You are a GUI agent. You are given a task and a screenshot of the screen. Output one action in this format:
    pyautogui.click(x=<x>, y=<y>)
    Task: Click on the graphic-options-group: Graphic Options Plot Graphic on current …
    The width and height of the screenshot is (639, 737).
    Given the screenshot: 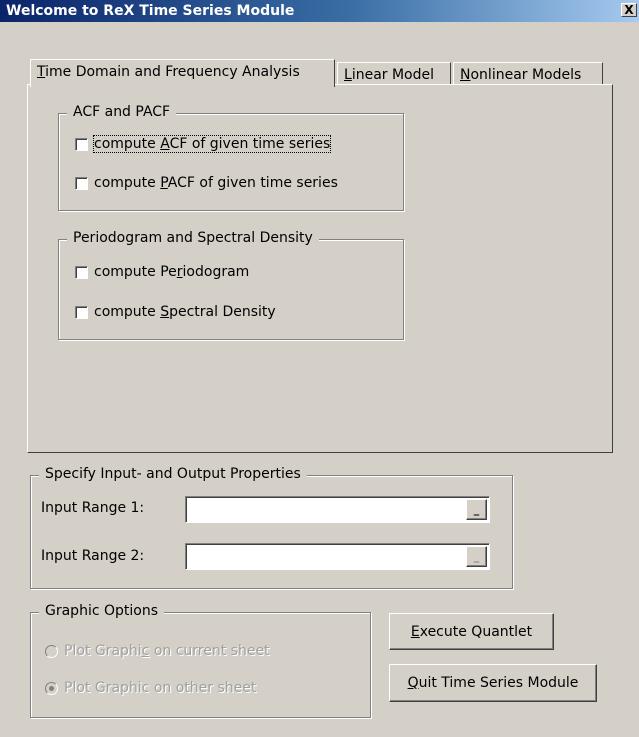 What is the action you would take?
    pyautogui.click(x=200, y=660)
    